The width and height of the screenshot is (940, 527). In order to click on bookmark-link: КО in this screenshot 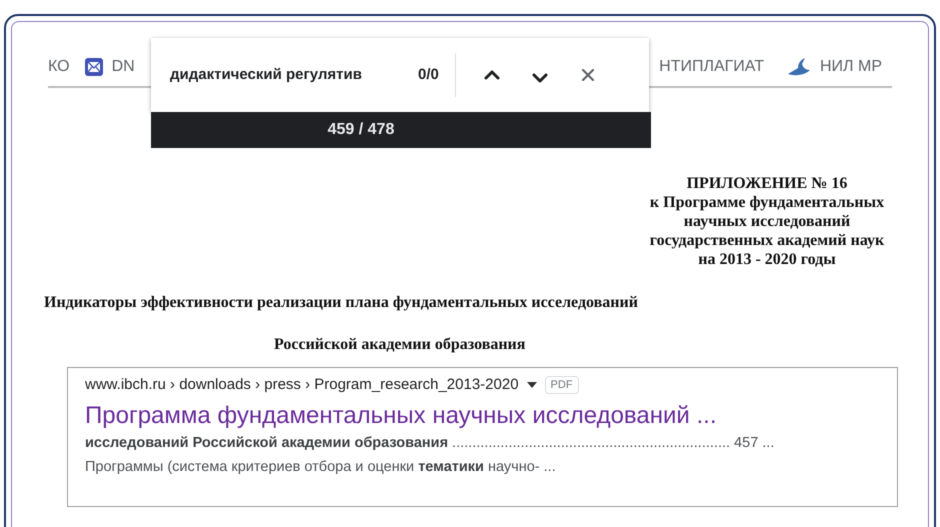, I will do `click(59, 67)`.